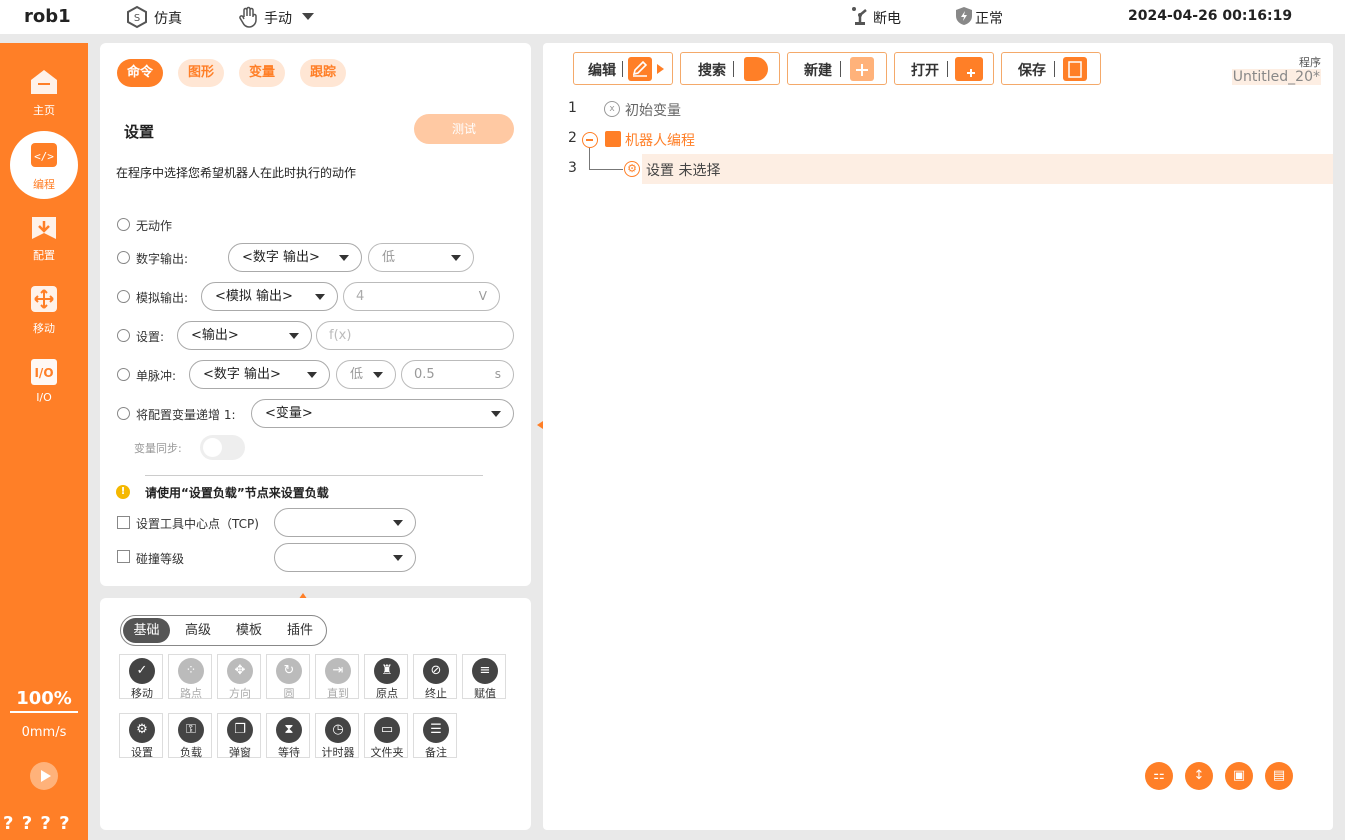 The image size is (1345, 840). I want to click on pulse-output-select: <数字 输出>, so click(259, 374).